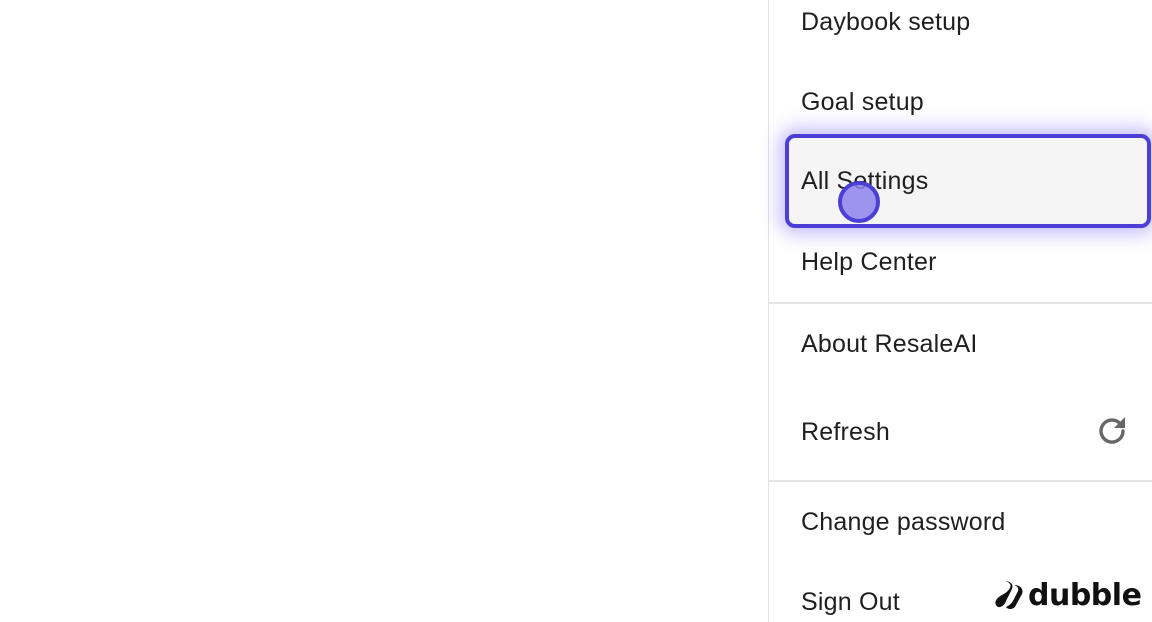 The height and width of the screenshot is (622, 1152). I want to click on cursor-indicator, so click(859, 202).